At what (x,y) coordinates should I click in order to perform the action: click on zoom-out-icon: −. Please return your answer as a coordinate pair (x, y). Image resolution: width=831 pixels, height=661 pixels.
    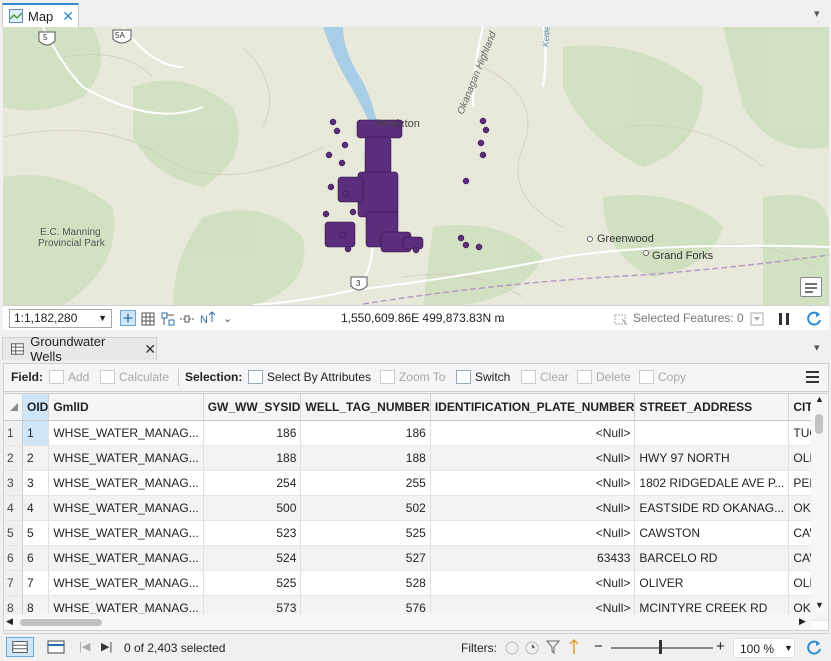
    Looking at the image, I should click on (598, 646).